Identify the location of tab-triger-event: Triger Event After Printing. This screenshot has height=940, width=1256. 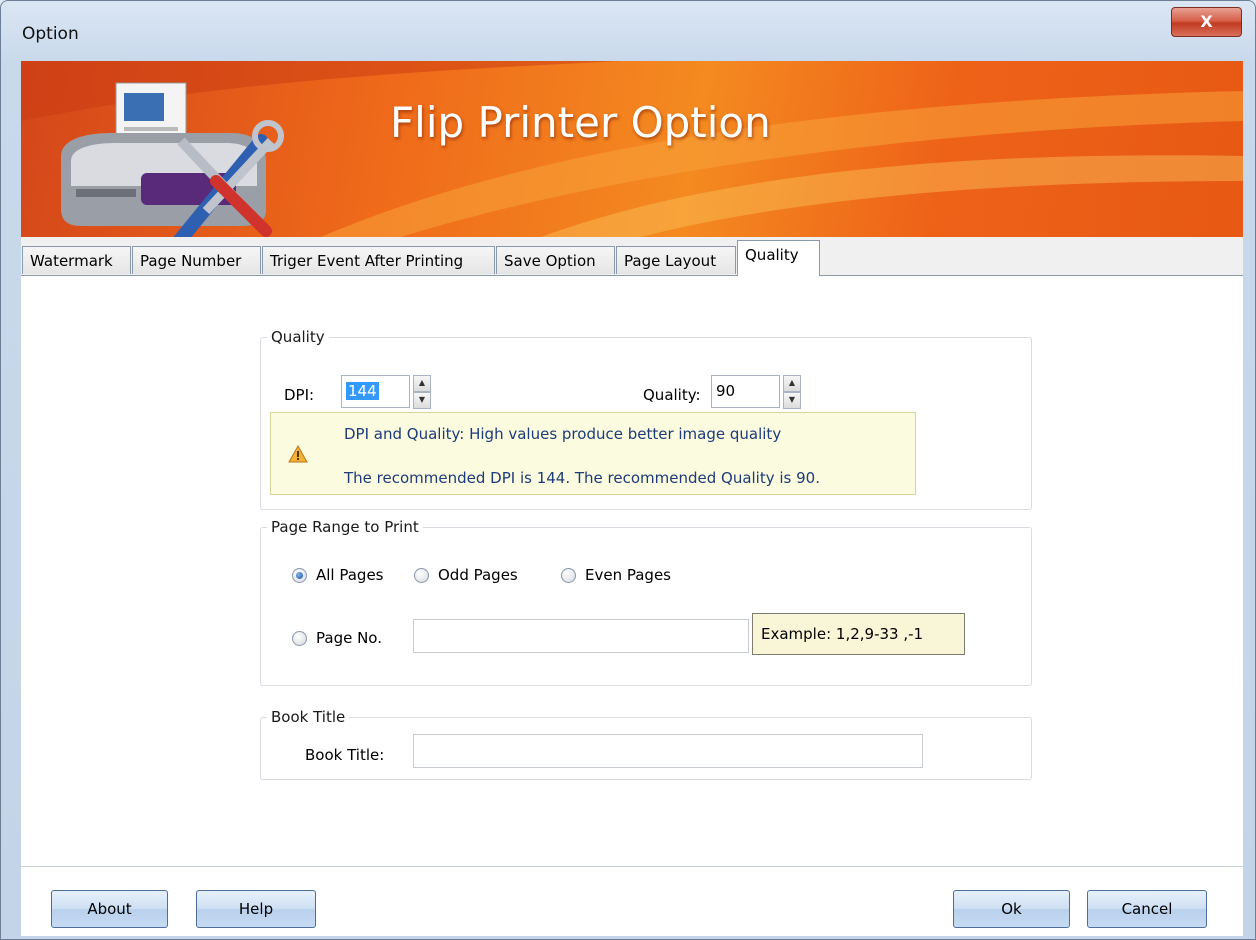
(378, 260).